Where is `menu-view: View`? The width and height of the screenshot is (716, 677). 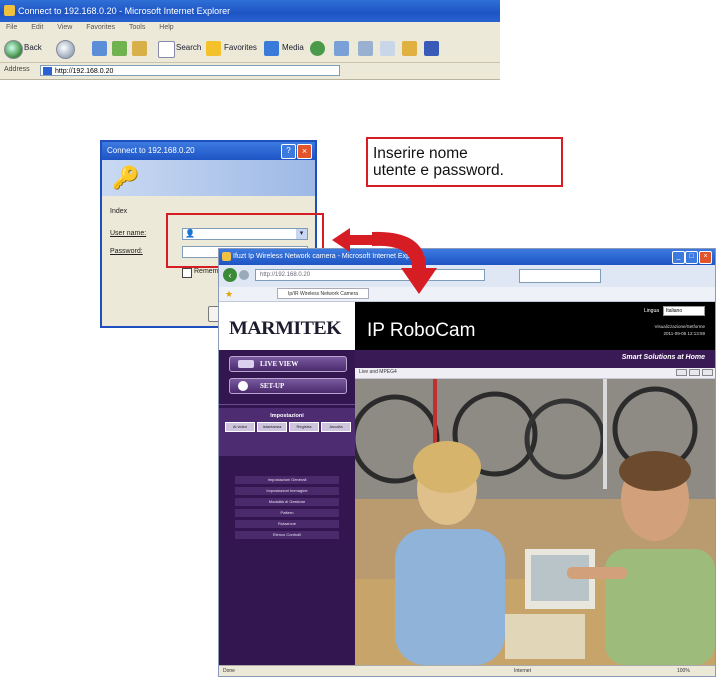
menu-view: View is located at coordinates (64, 27).